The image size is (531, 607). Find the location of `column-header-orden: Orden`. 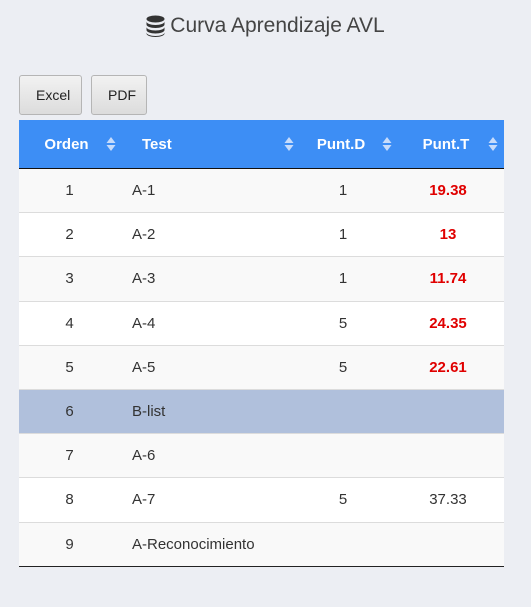

column-header-orden: Orden is located at coordinates (69, 144).